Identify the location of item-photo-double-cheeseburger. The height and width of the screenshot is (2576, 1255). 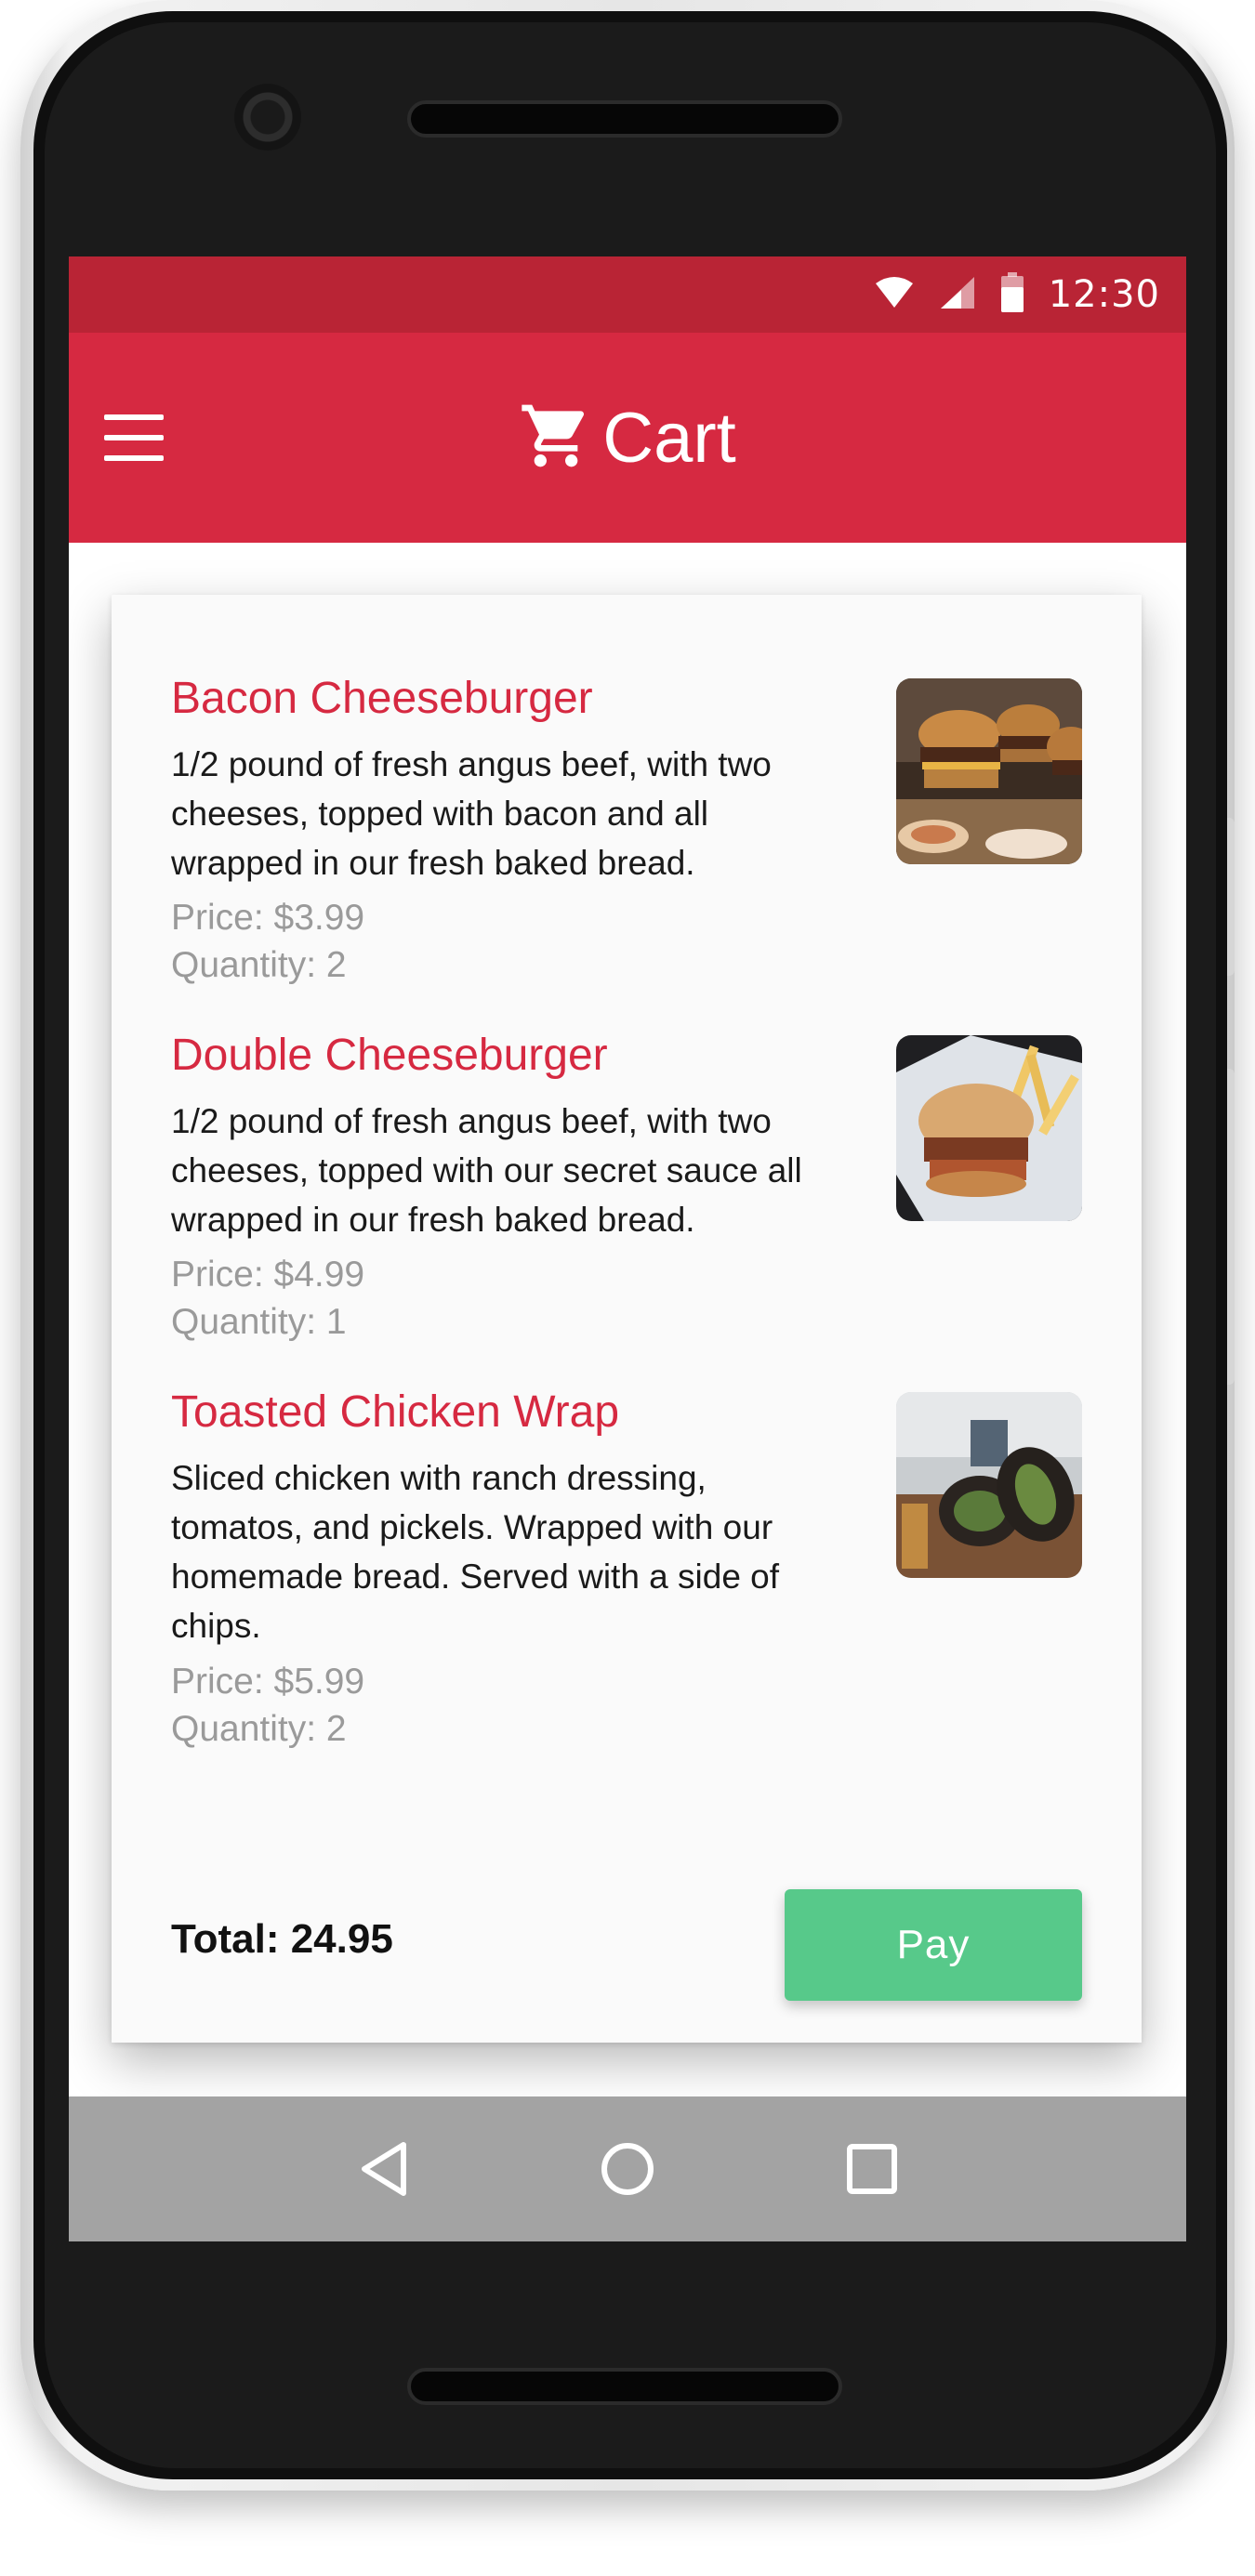
(989, 1128).